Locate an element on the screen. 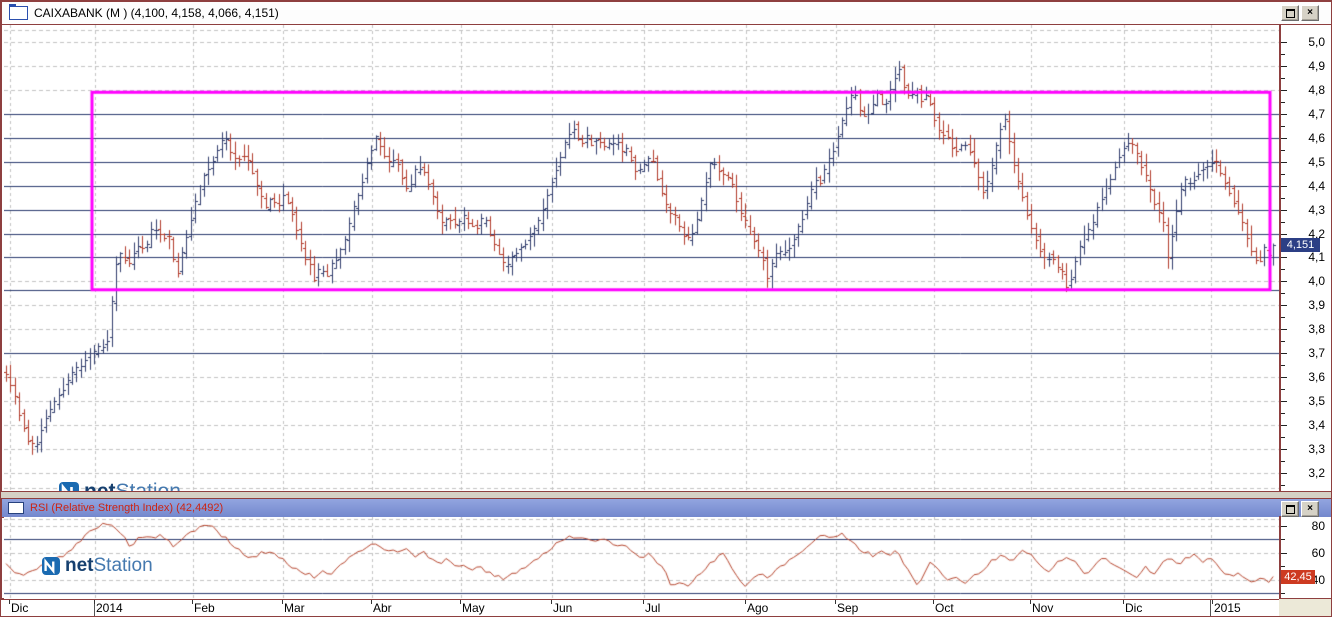 Image resolution: width=1332 pixels, height=617 pixels. price-axis-label: 4,9 is located at coordinates (1316, 66).